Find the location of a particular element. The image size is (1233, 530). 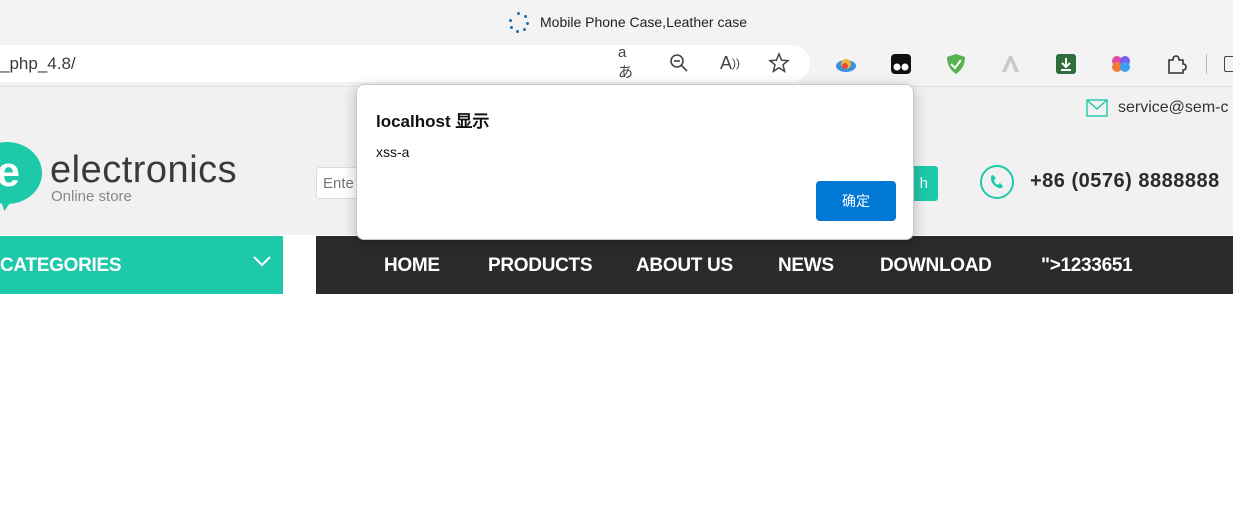

contact-email: service@sem-c is located at coordinates (1157, 108).